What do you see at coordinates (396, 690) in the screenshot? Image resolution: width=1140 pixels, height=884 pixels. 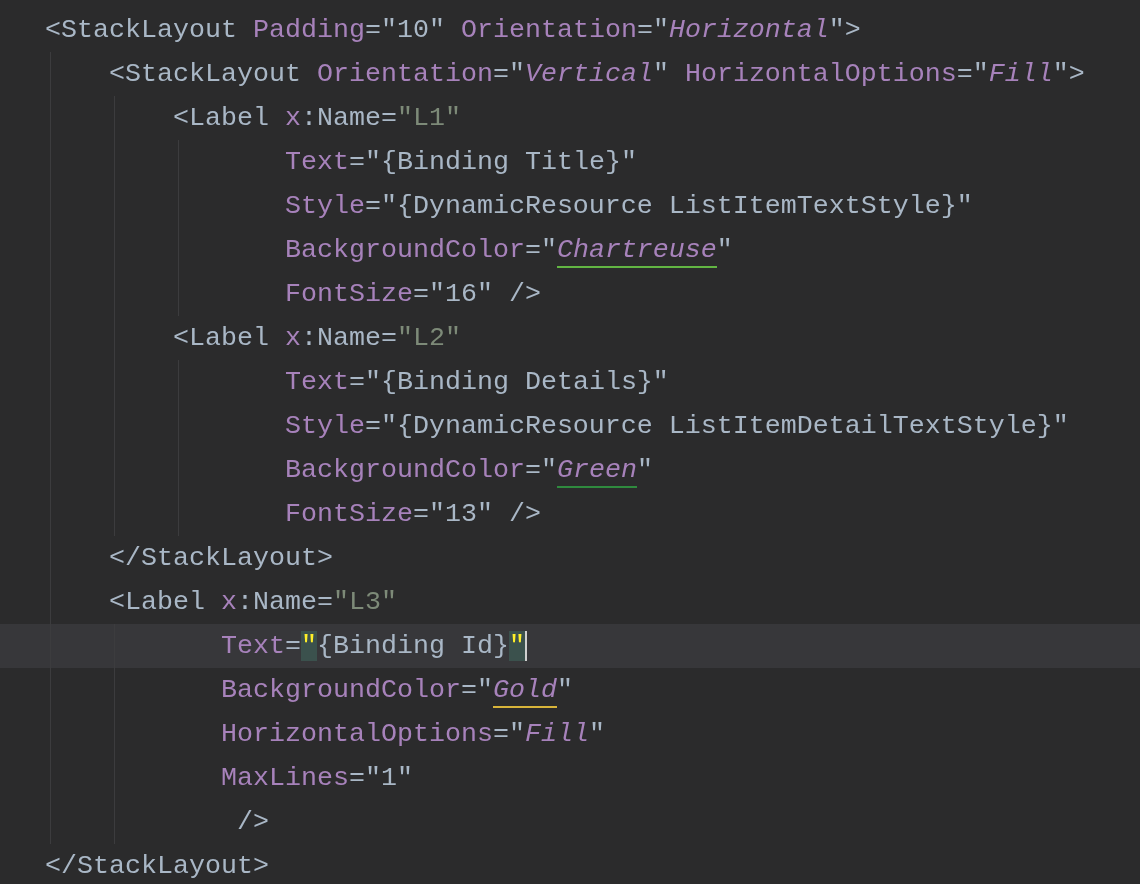 I see `code-line: BackgroundColor="Gold"` at bounding box center [396, 690].